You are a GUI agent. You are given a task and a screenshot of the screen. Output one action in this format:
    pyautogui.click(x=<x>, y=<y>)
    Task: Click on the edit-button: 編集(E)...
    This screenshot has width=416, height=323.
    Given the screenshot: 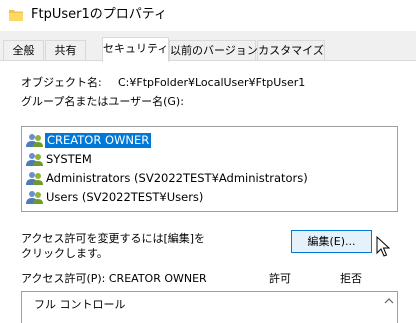 What is the action you would take?
    pyautogui.click(x=331, y=241)
    